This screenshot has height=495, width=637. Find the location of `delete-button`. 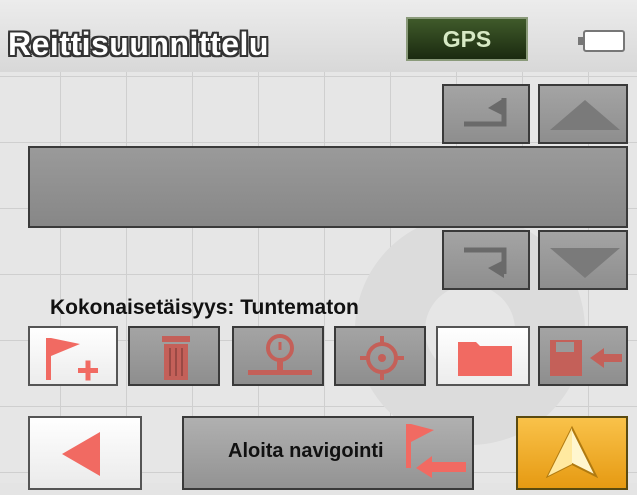

delete-button is located at coordinates (174, 356).